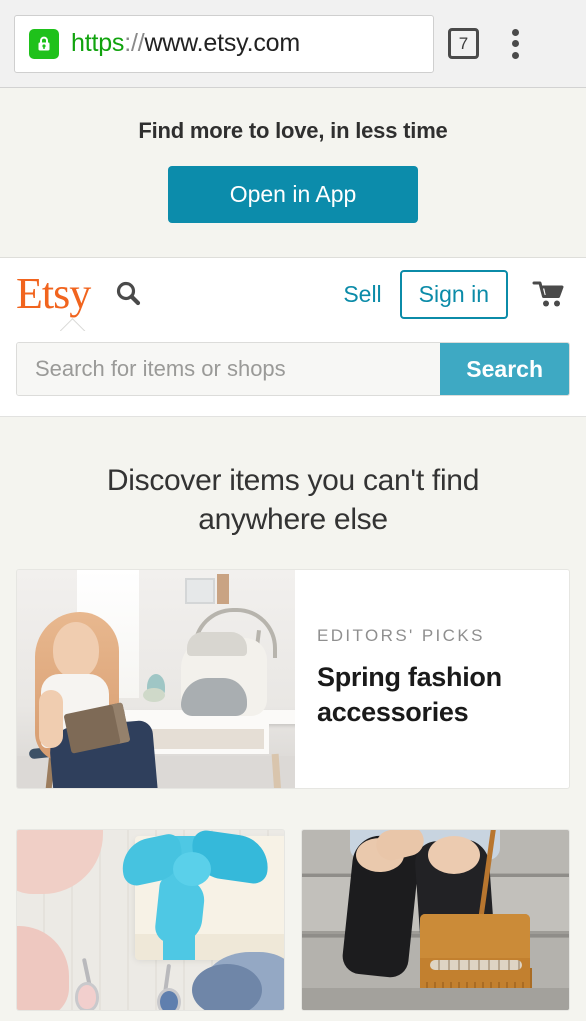 The width and height of the screenshot is (586, 1021). I want to click on tab-counter-button: 7, so click(463, 43).